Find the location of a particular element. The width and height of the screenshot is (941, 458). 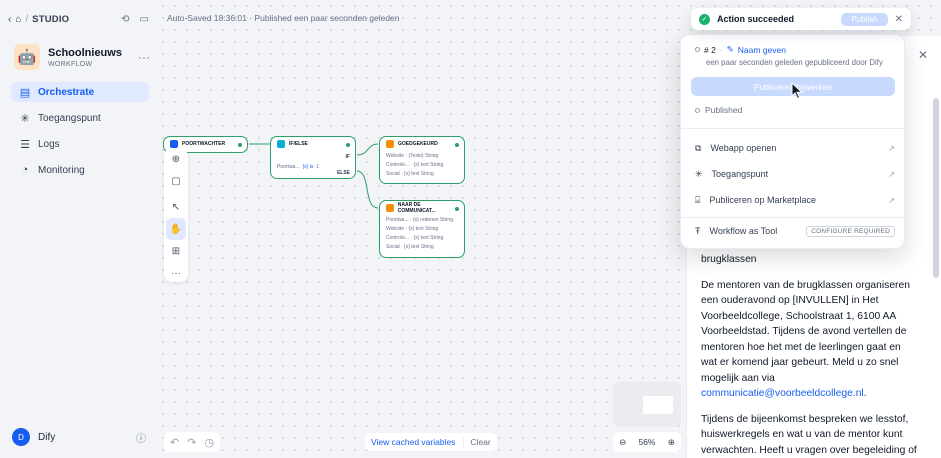

canvas-toolbar: ⊕ ▢ ↖ ✋ ⊞ ··· is located at coordinates (176, 215).